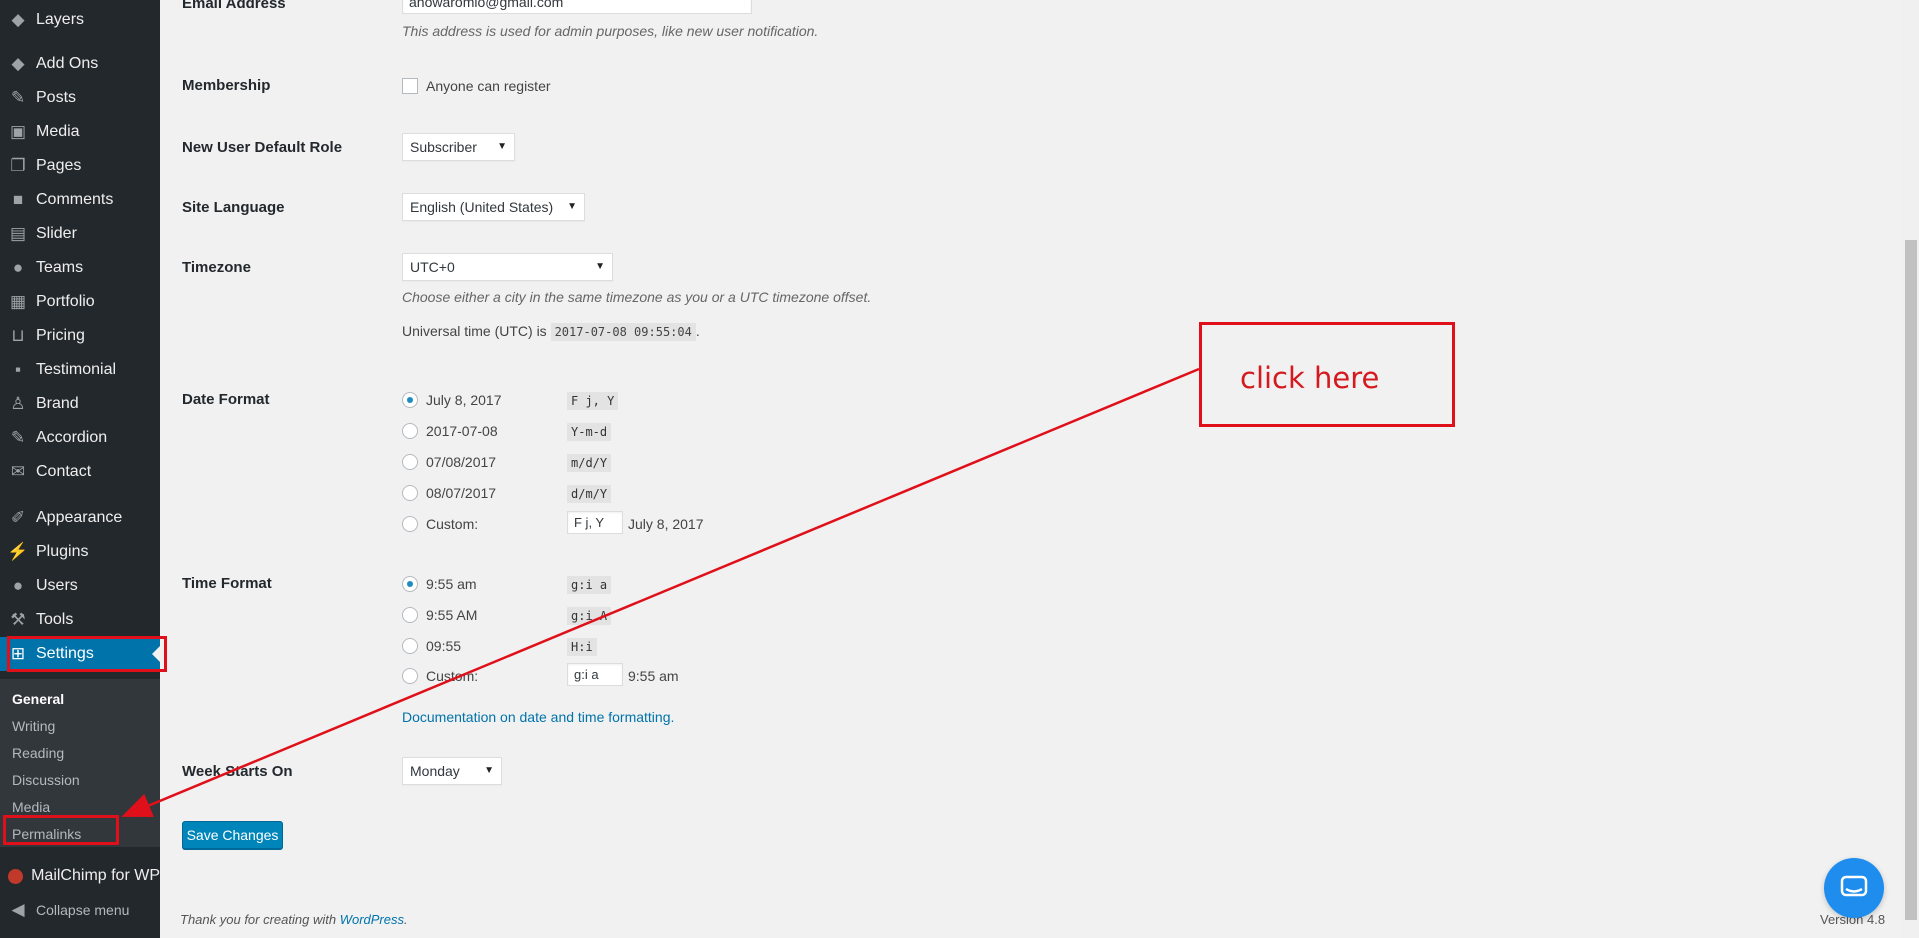  I want to click on chat-widget-button, so click(1854, 888).